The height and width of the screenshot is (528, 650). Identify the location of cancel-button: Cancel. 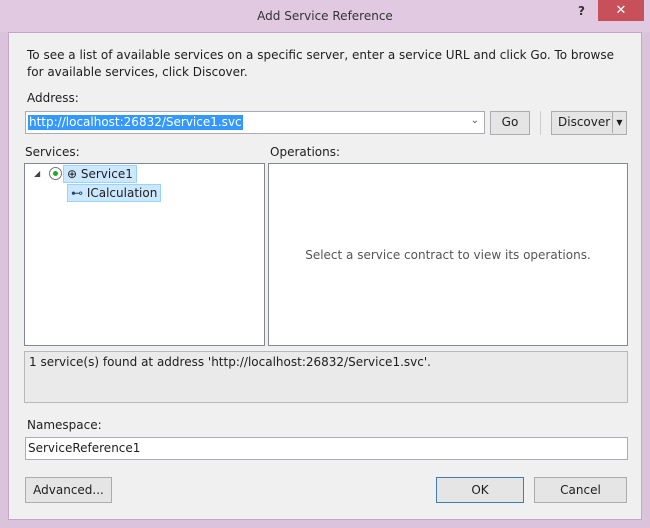
(580, 490).